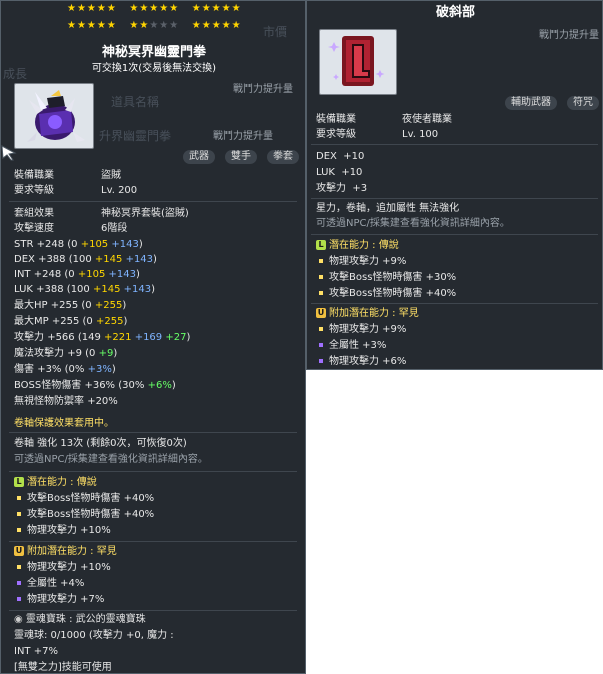 This screenshot has width=603, height=674. What do you see at coordinates (95, 385) in the screenshot?
I see `stat-row-boss-damage: BOSS怪物傷害 +36% (30% +6%)` at bounding box center [95, 385].